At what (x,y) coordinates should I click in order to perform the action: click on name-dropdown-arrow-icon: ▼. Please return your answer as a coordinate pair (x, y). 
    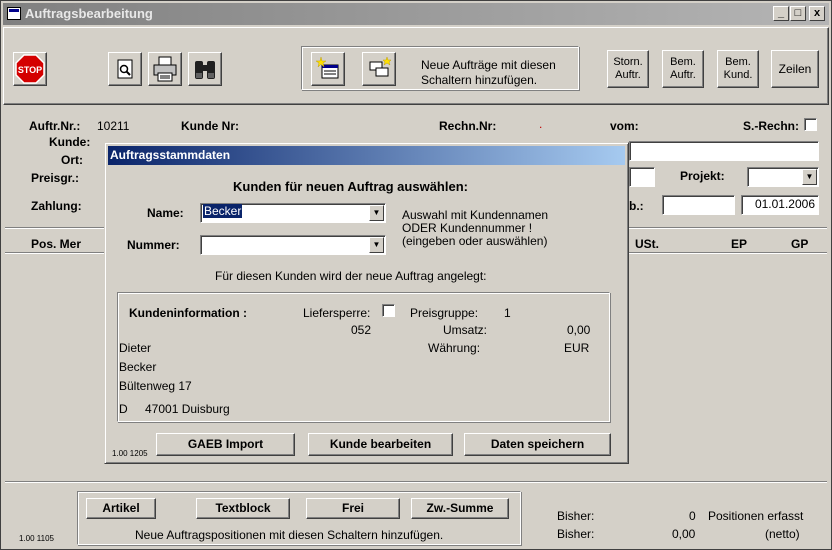
    Looking at the image, I should click on (376, 213).